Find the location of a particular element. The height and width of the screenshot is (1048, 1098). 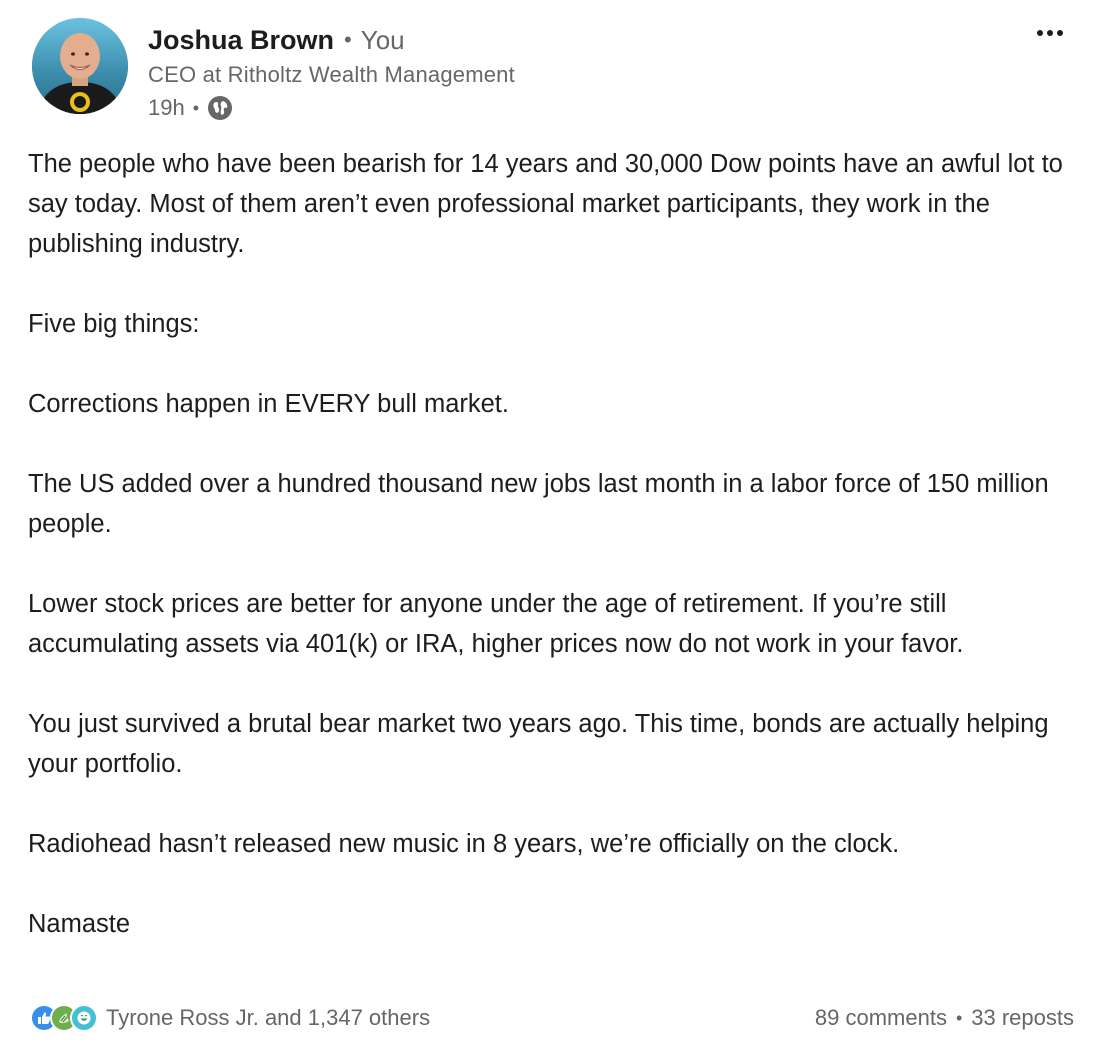

post-paragraph: Corrections happen in EVERY bull market. is located at coordinates (268, 404).